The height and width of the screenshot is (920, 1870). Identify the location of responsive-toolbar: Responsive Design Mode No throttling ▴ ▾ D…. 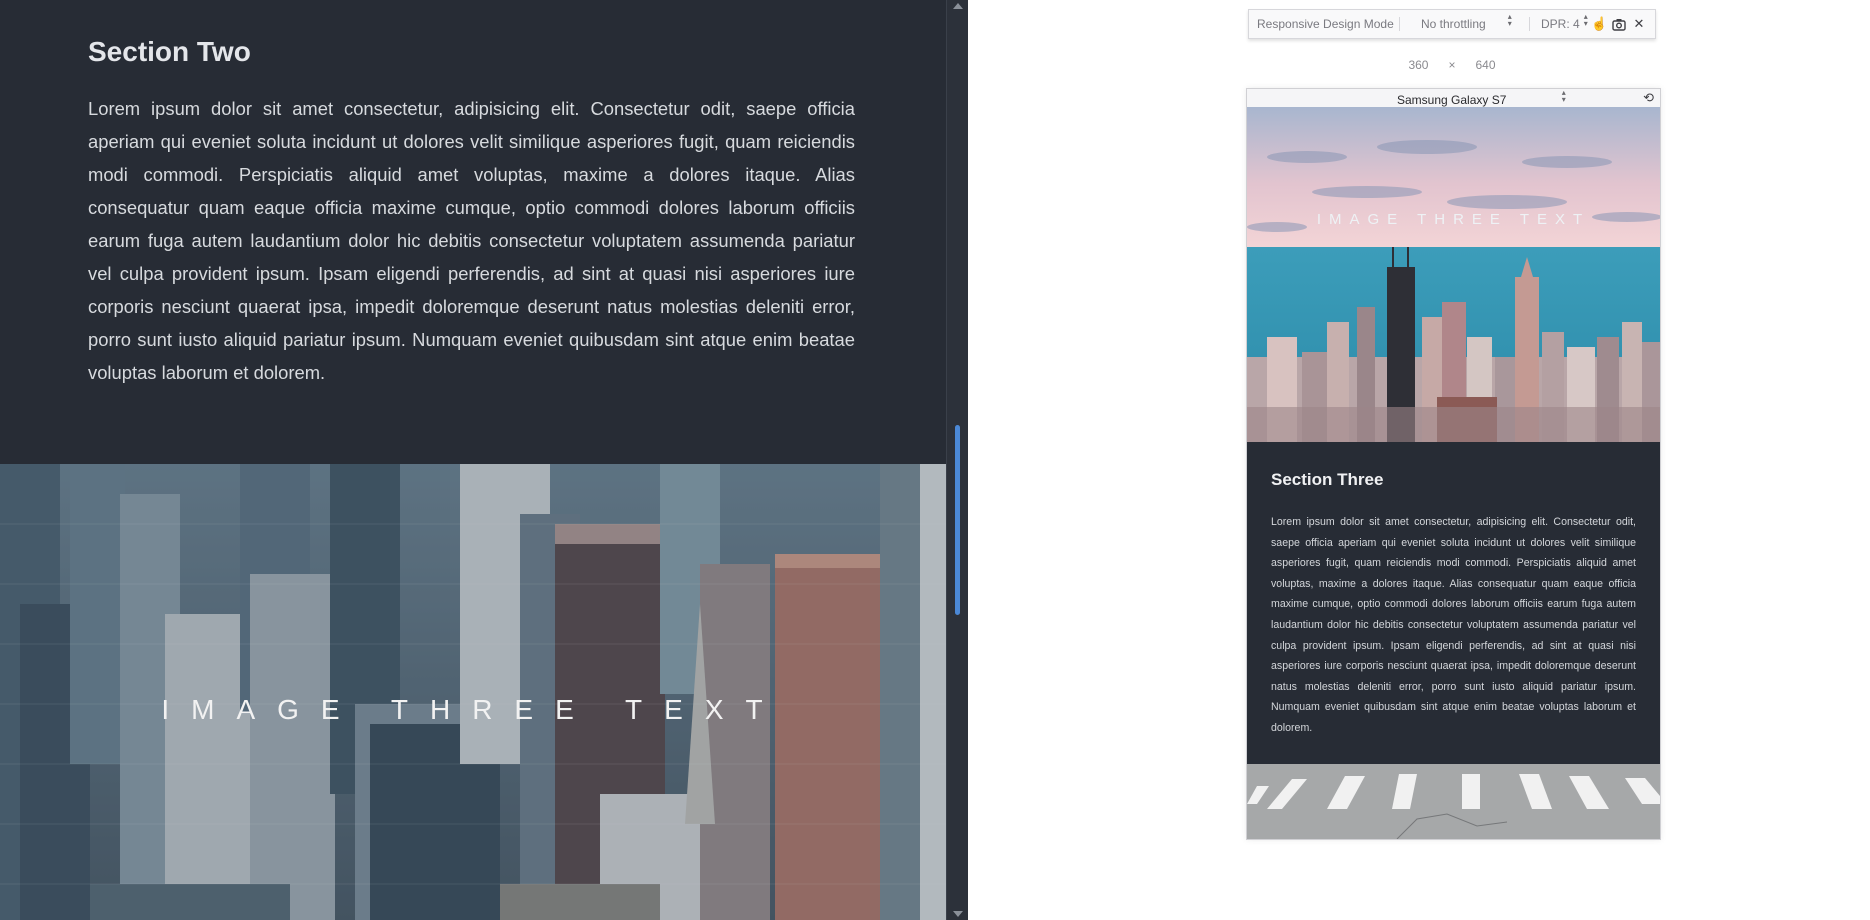
(1452, 24).